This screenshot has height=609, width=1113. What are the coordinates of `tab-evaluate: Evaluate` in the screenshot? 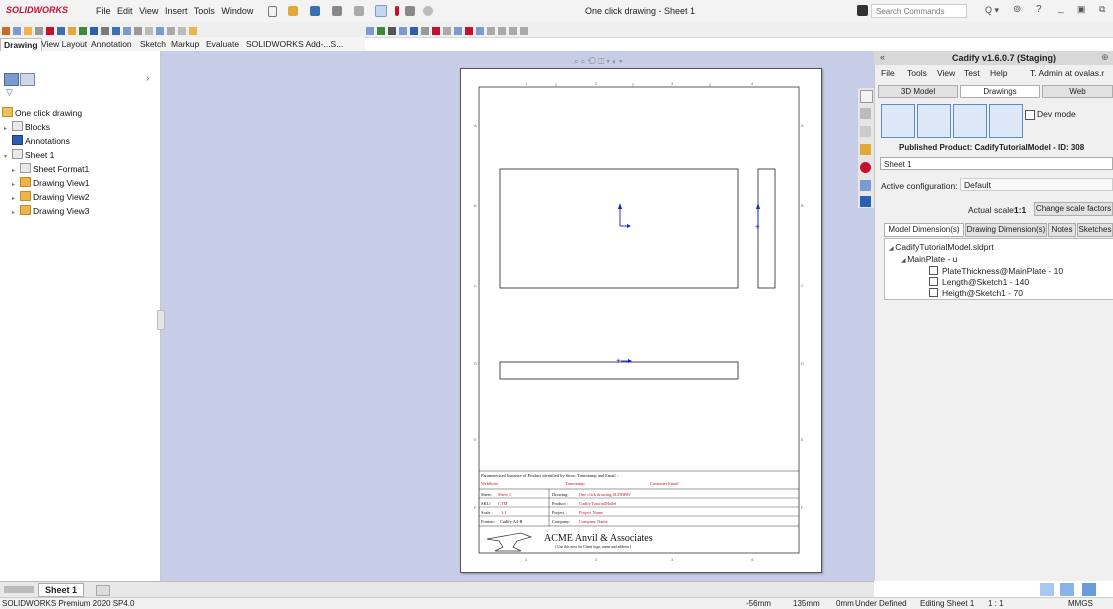 It's located at (222, 44).